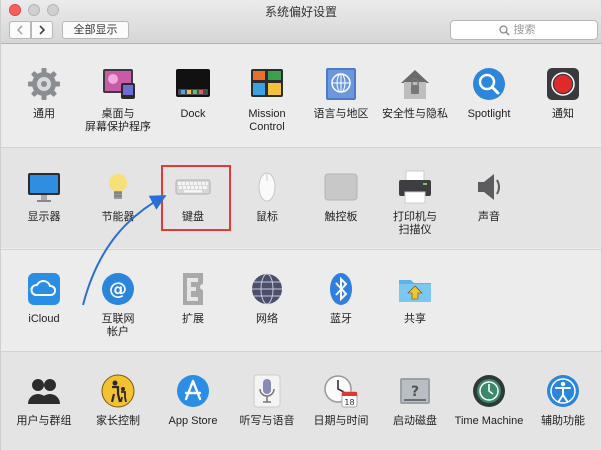 The image size is (602, 450). What do you see at coordinates (118, 325) in the screenshot?
I see `pref-label: 互联网 帐户` at bounding box center [118, 325].